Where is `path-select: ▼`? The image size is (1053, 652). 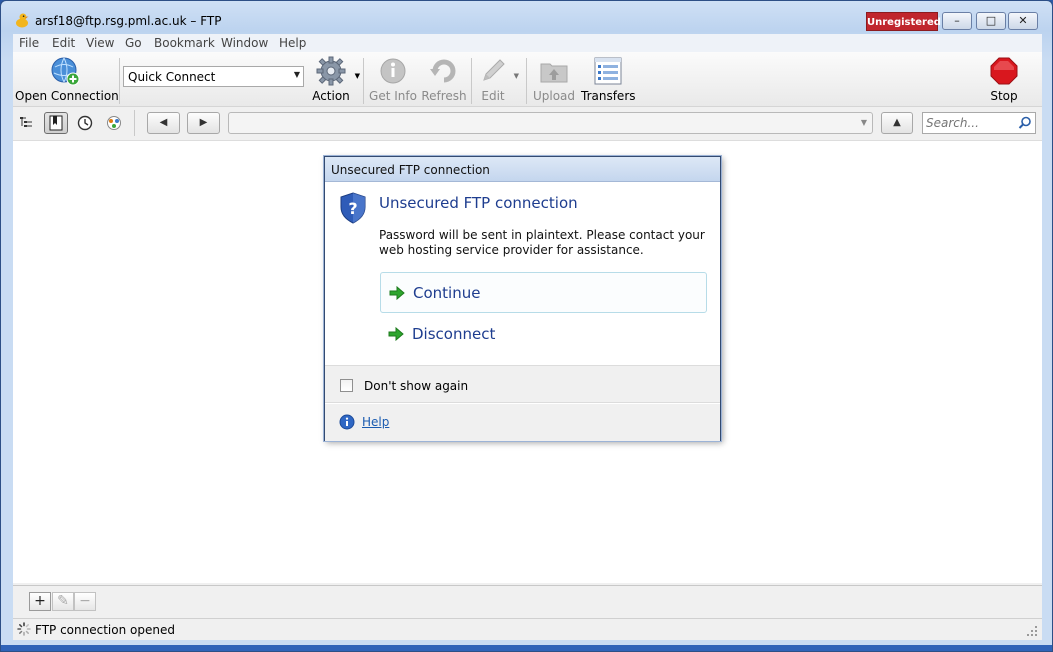
path-select: ▼ is located at coordinates (550, 123).